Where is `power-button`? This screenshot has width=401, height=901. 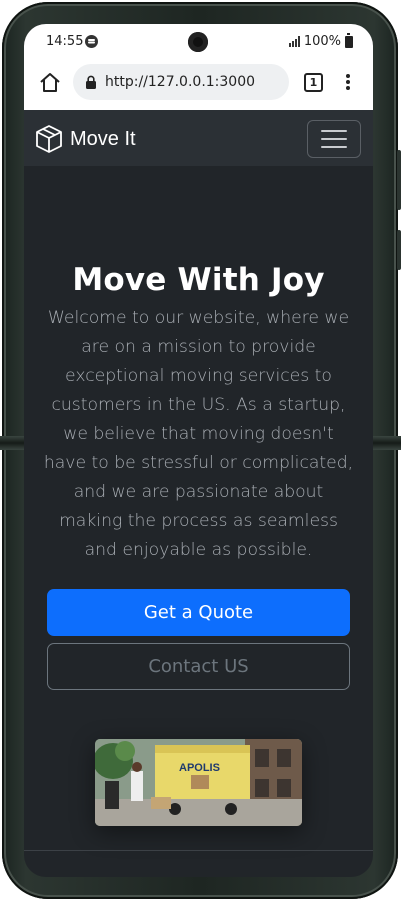 power-button is located at coordinates (399, 250).